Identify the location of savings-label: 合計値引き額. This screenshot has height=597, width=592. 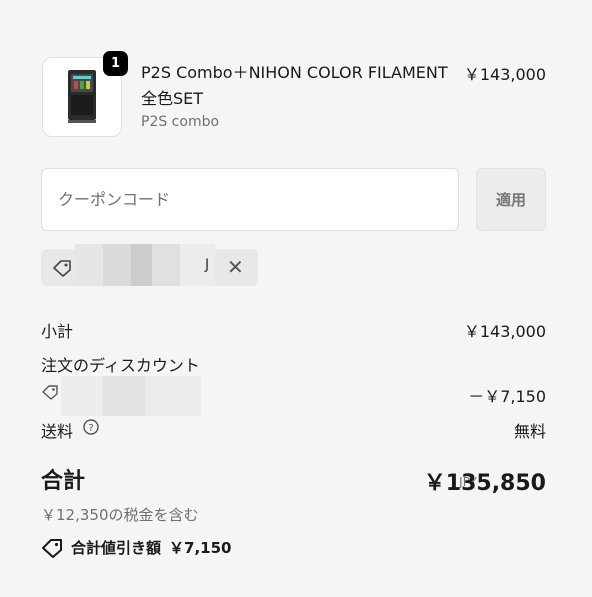
(116, 548).